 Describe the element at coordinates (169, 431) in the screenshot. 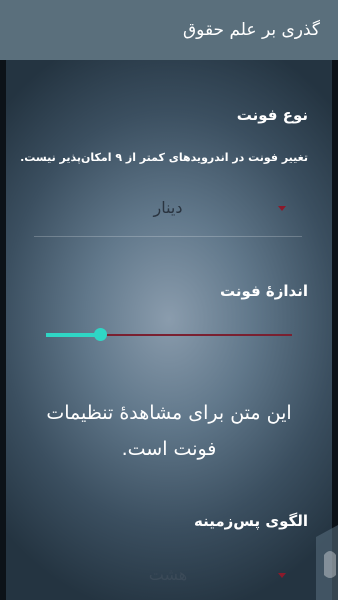

I see `font-preview-text: این متن برای مشاهدهٔ تنظیمات فونت است.` at that location.